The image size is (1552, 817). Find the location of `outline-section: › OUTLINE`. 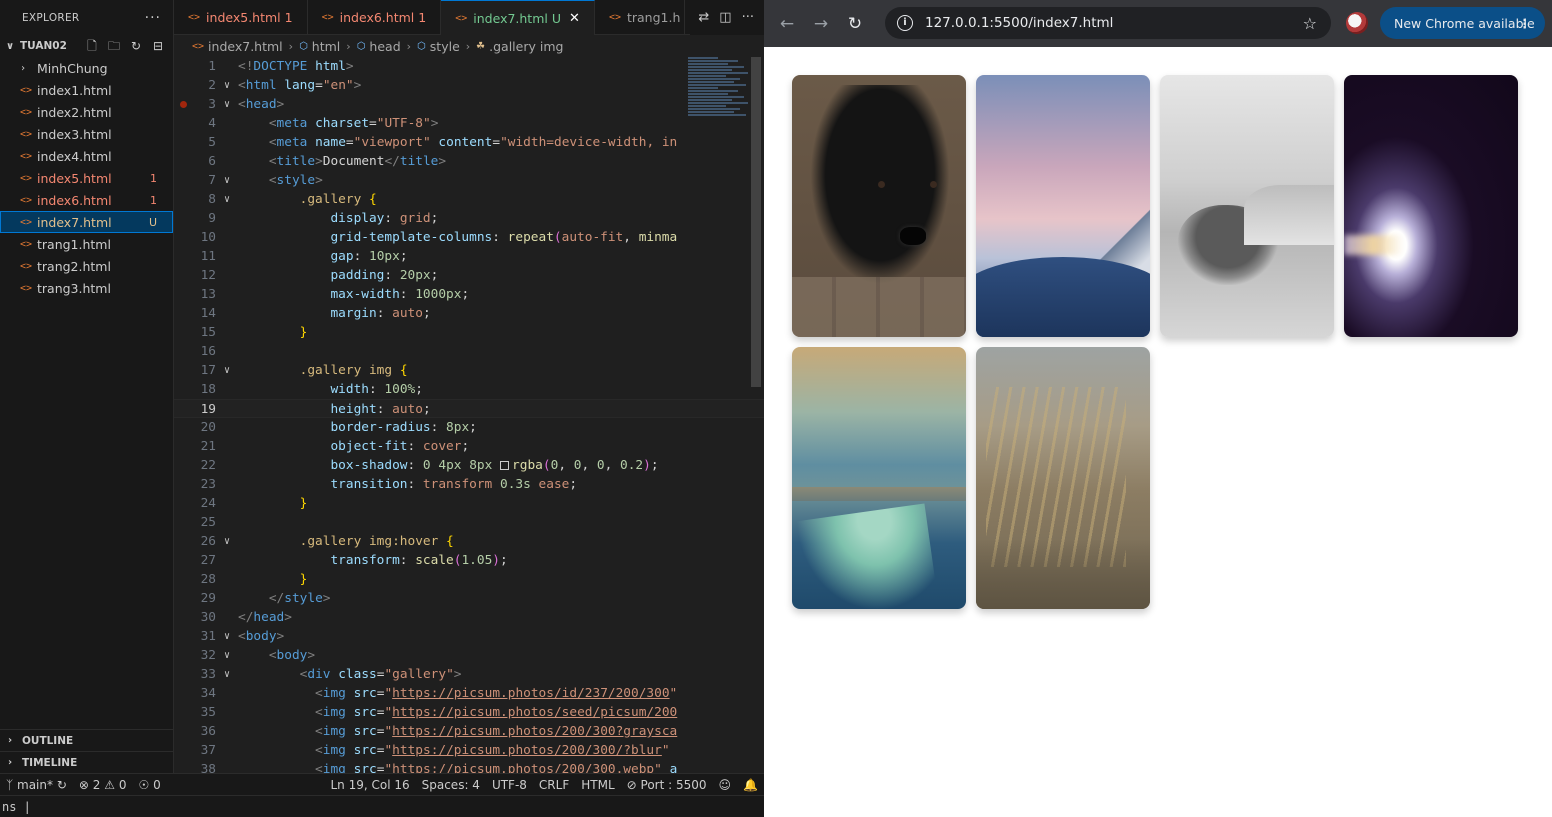

outline-section: › OUTLINE is located at coordinates (86, 740).